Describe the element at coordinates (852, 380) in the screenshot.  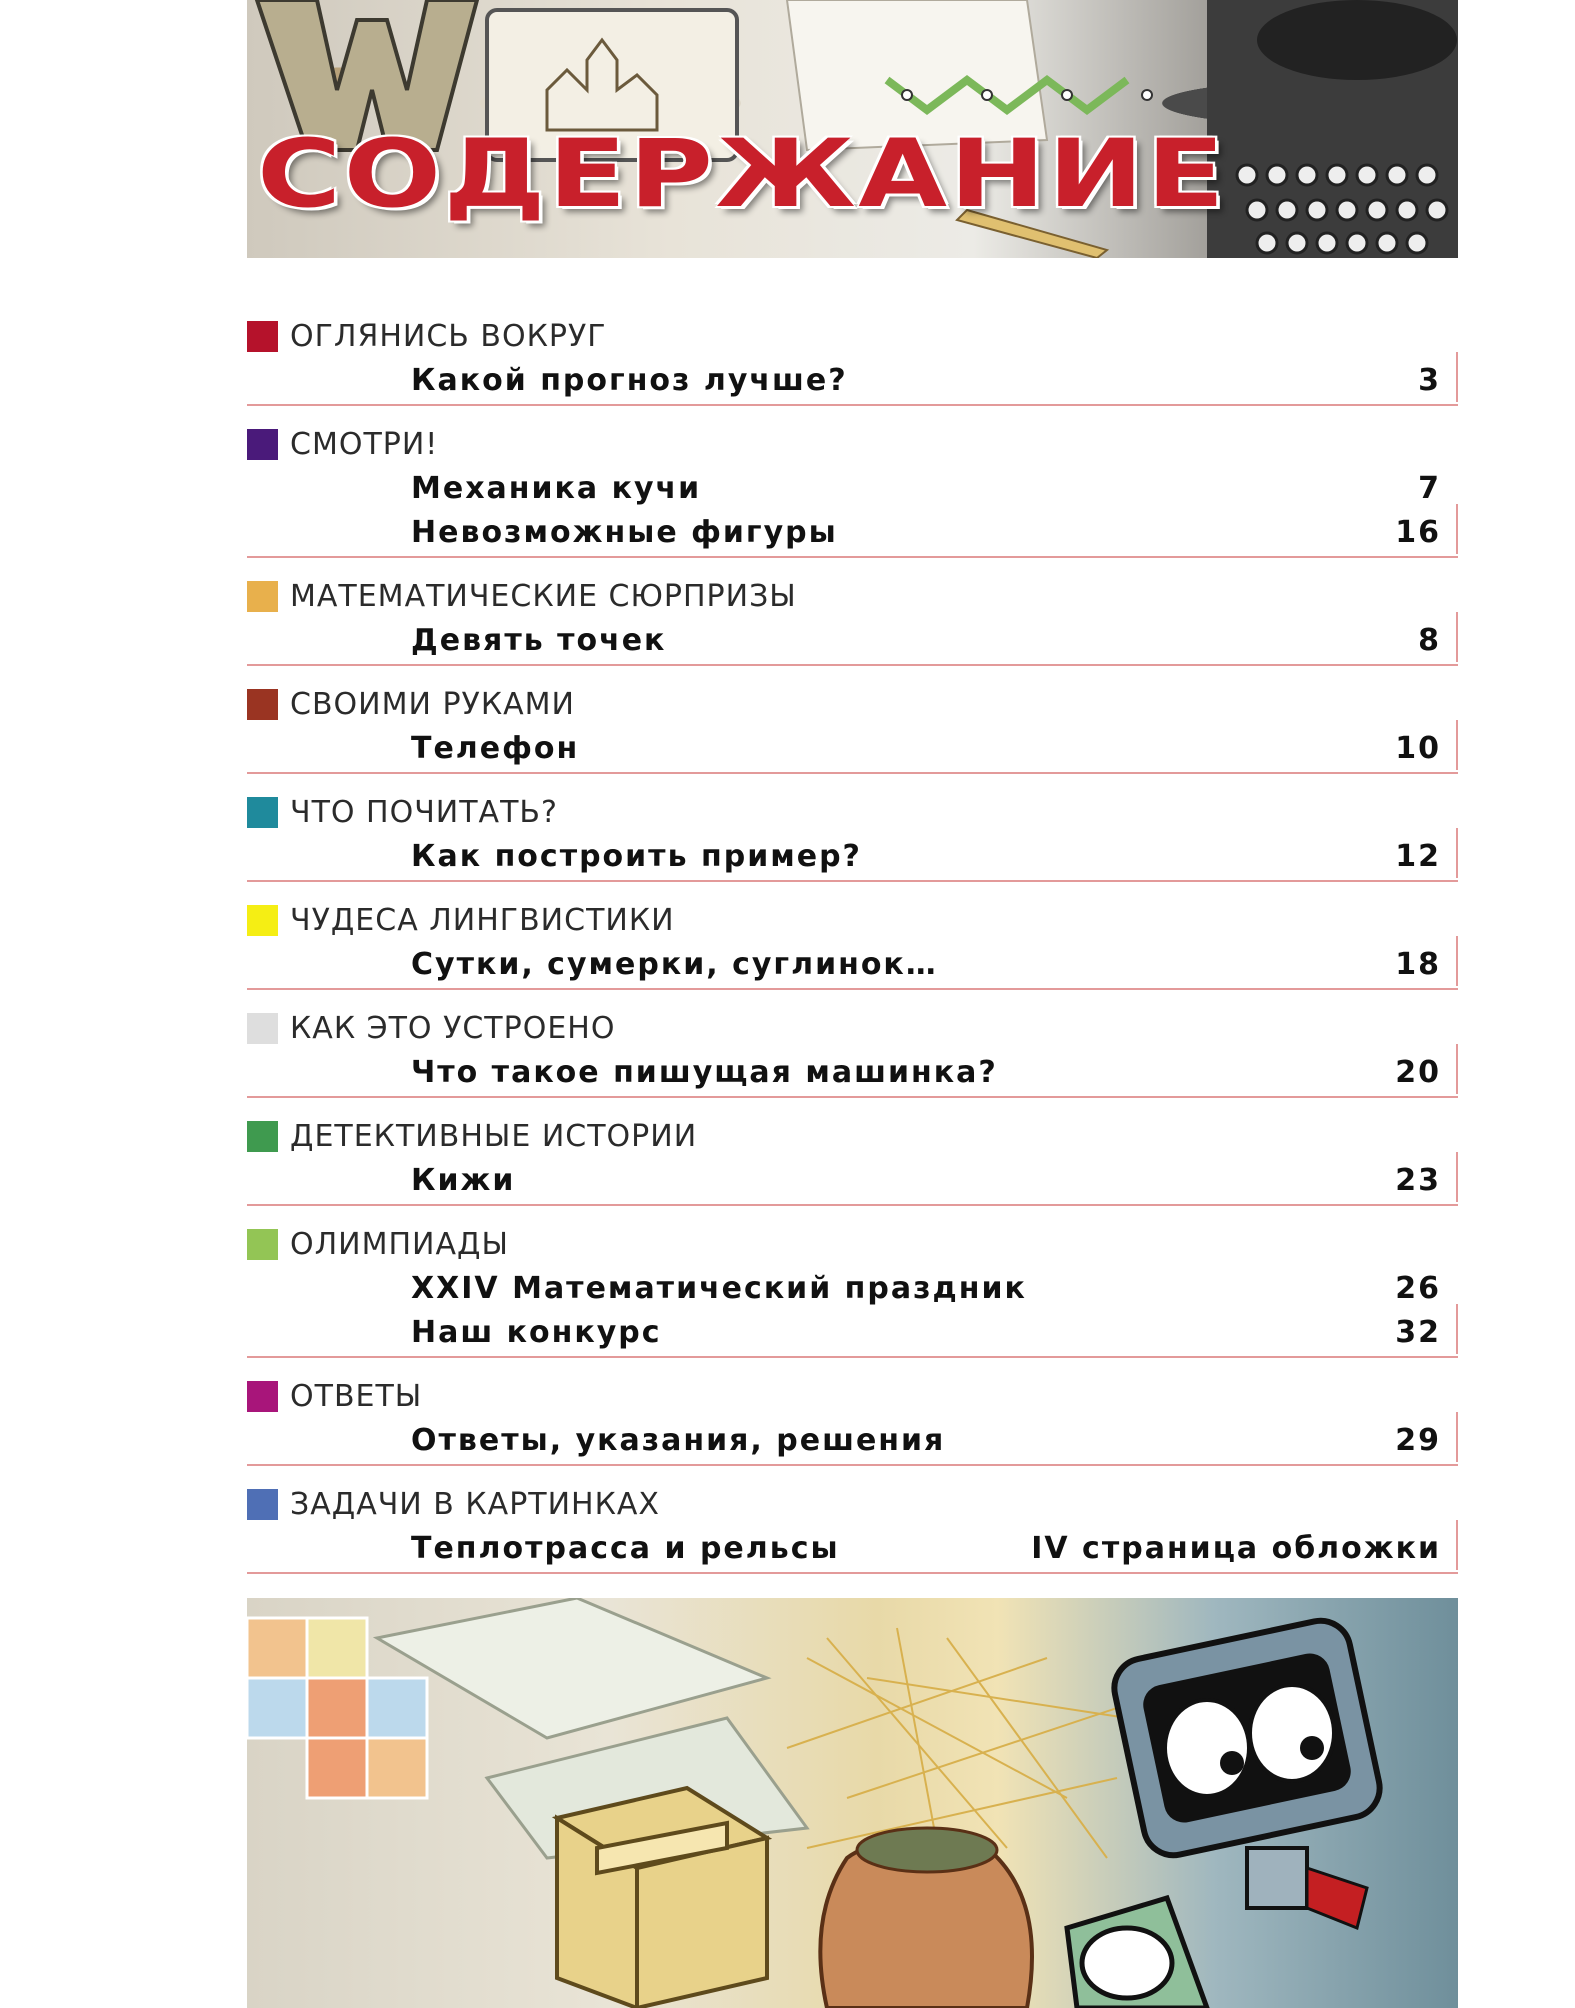
I see `toc-entry: Какой прогноз лучше? 3` at that location.